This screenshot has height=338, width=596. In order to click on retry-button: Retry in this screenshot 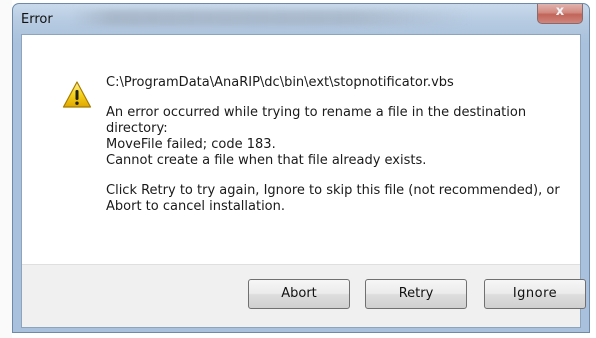, I will do `click(416, 294)`.